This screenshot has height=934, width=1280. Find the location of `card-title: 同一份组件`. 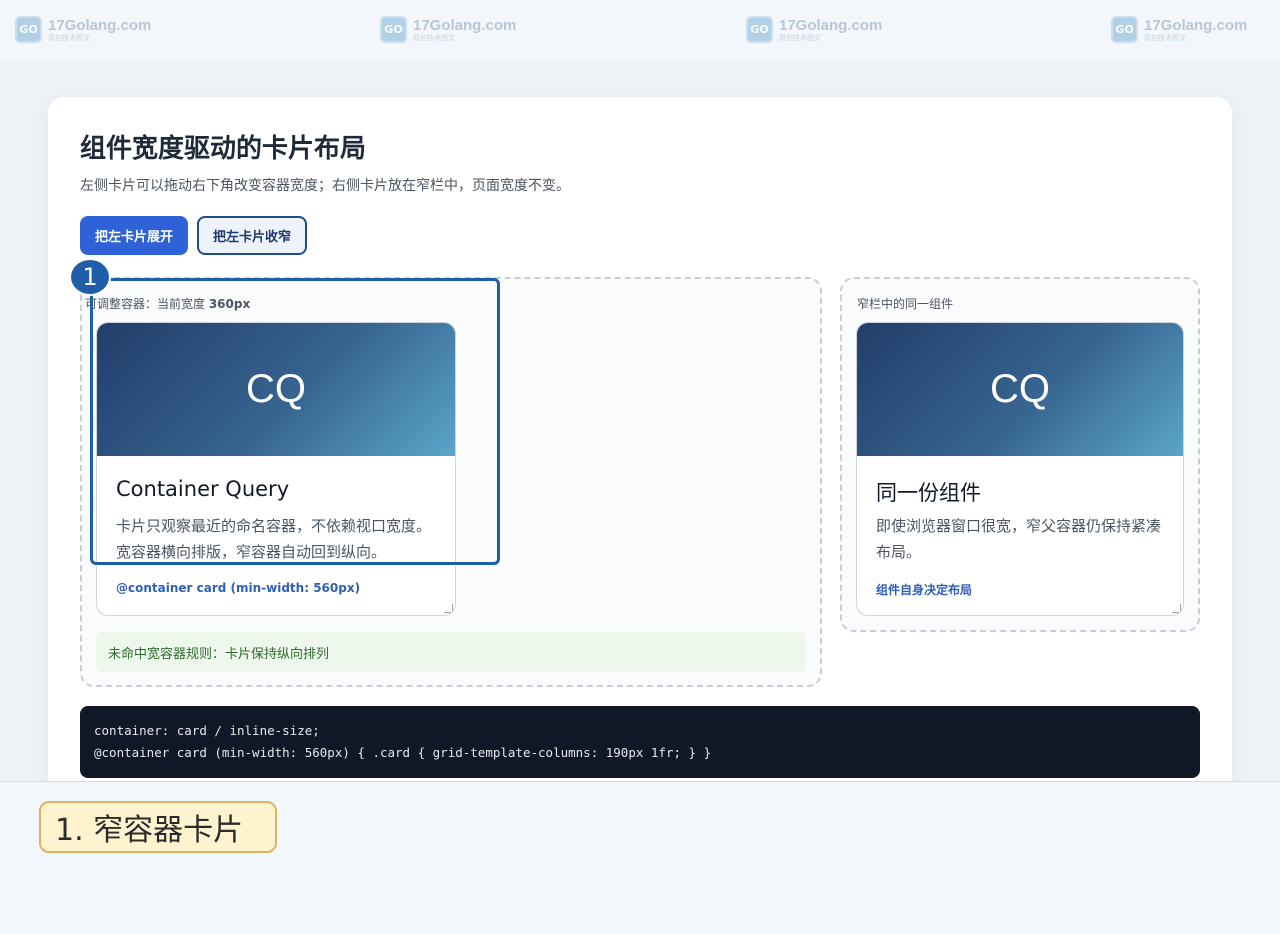

card-title: 同一份组件 is located at coordinates (928, 493).